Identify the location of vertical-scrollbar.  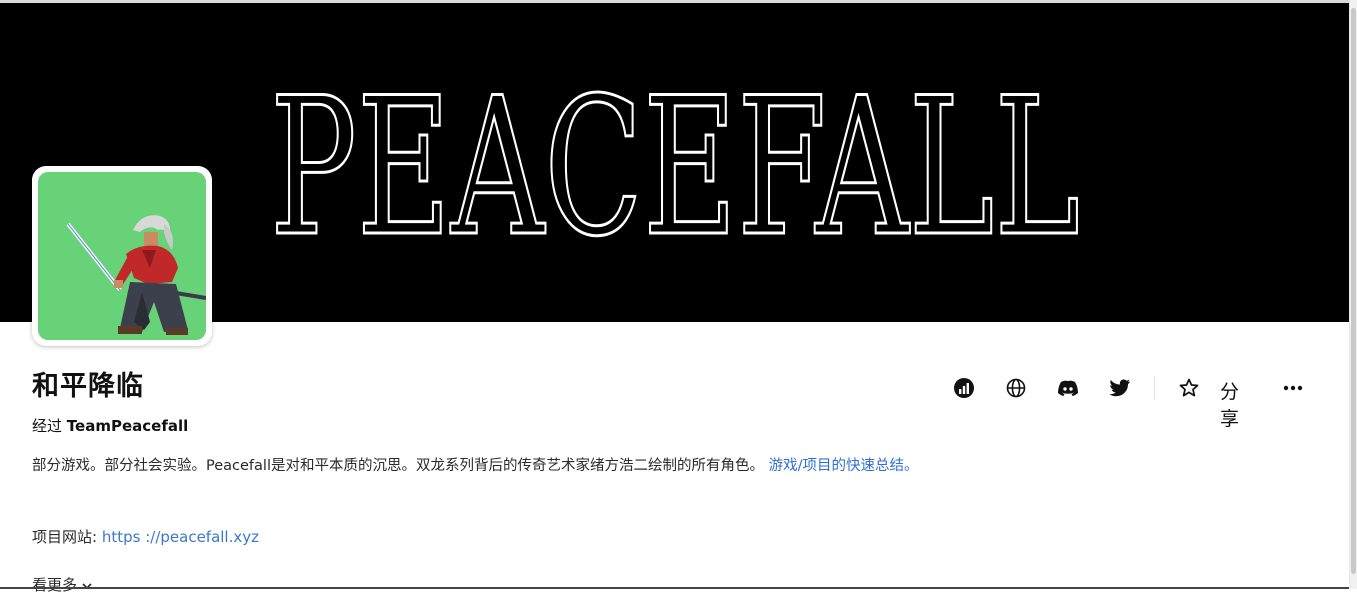
(1353, 294).